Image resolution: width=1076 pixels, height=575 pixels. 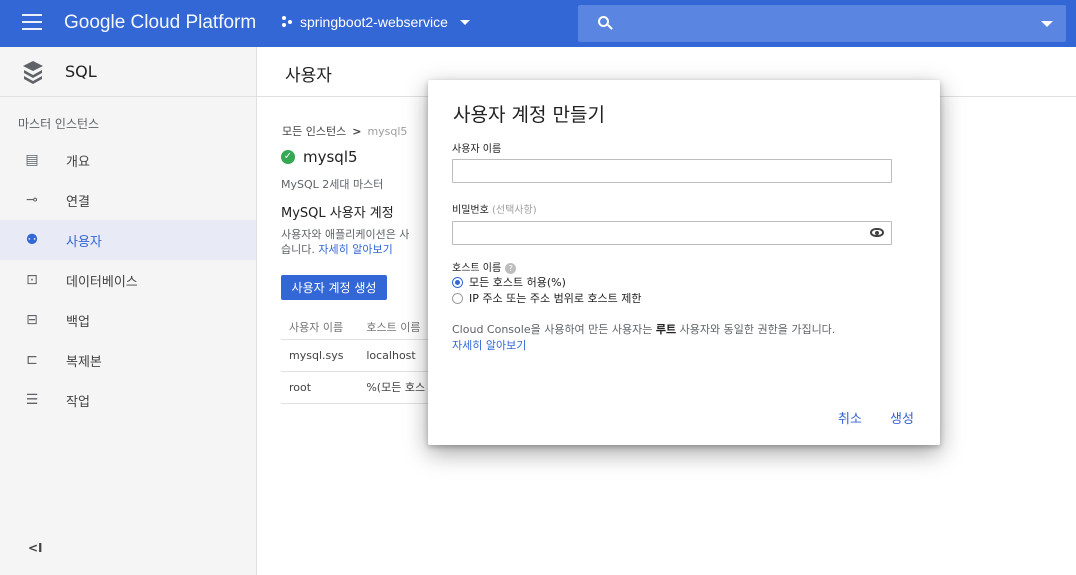 I want to click on product-title: SQL, so click(x=81, y=71).